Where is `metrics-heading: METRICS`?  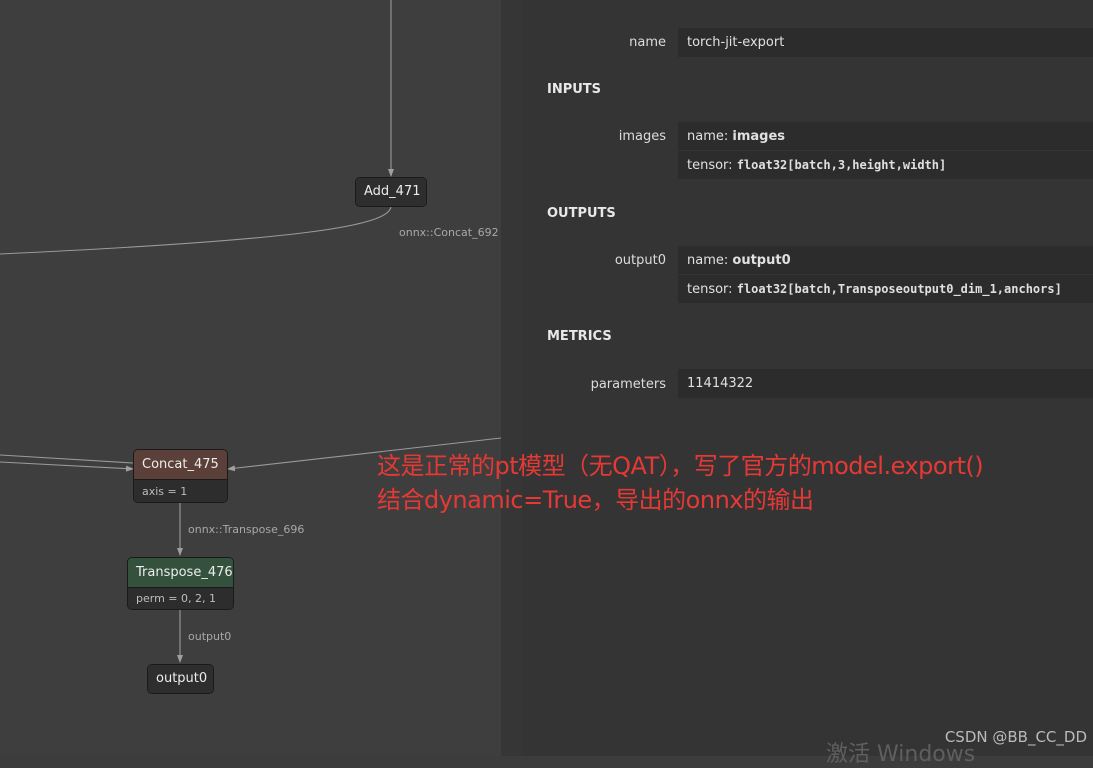 metrics-heading: METRICS is located at coordinates (579, 336).